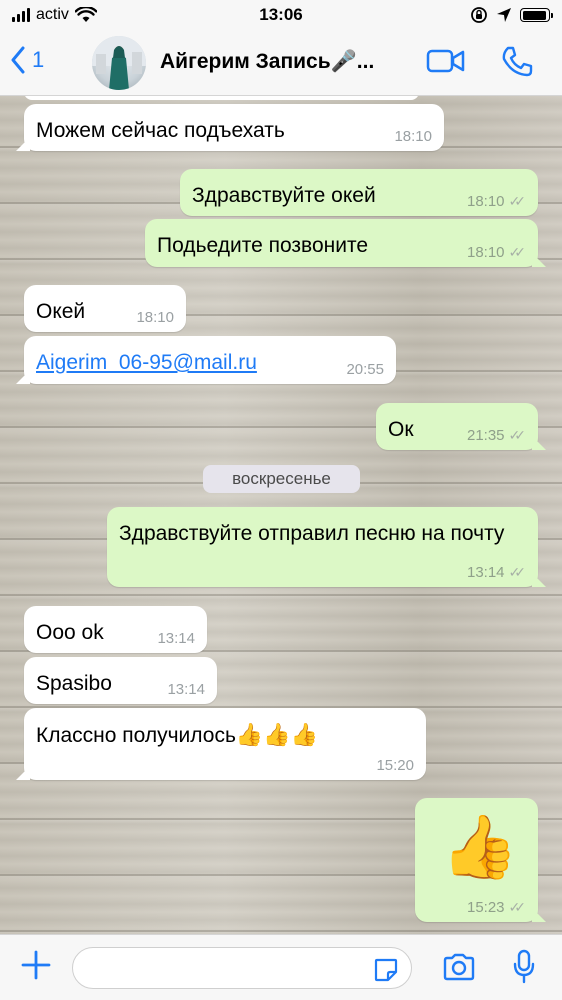 This screenshot has height=1000, width=562. Describe the element at coordinates (536, 15) in the screenshot. I see `battery-icon` at that location.